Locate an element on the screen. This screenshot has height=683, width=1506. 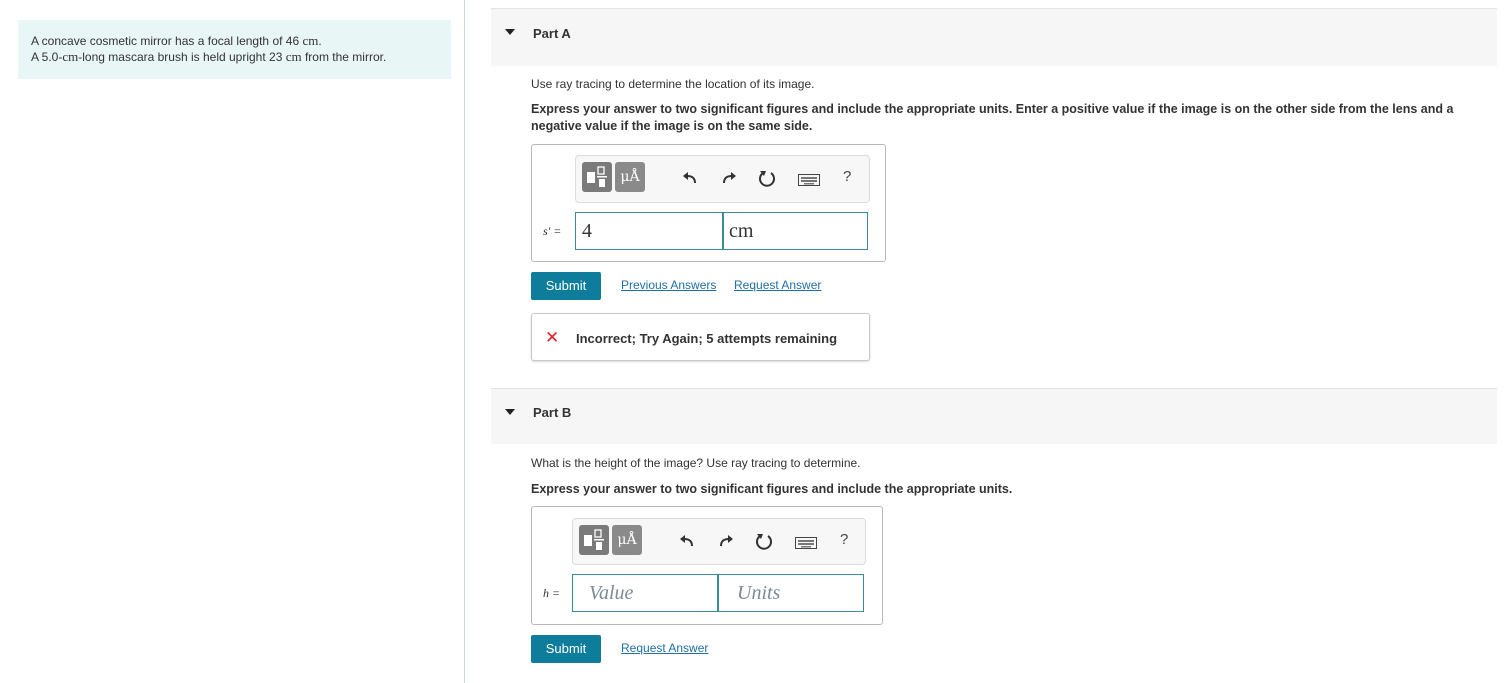
variable-label: s′ = is located at coordinates (552, 231).